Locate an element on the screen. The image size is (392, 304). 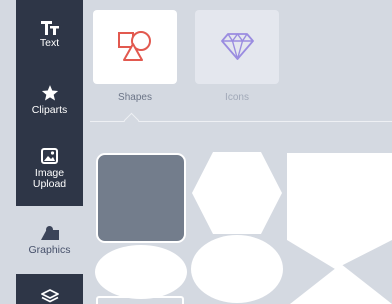
sidebar-item-label: Cliparts is located at coordinates (49, 110).